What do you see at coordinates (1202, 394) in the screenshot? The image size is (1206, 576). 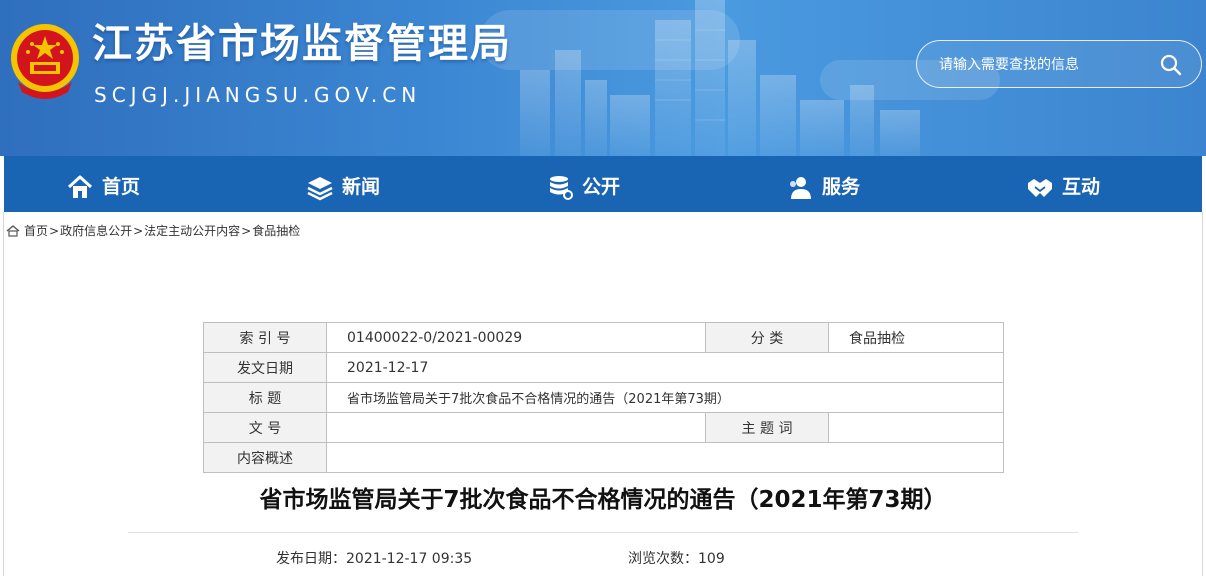 I see `page-right-border` at bounding box center [1202, 394].